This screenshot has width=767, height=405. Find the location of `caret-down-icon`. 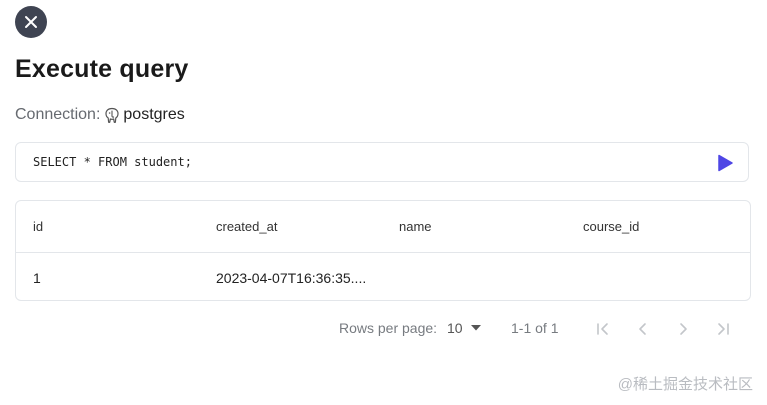

caret-down-icon is located at coordinates (475, 328).